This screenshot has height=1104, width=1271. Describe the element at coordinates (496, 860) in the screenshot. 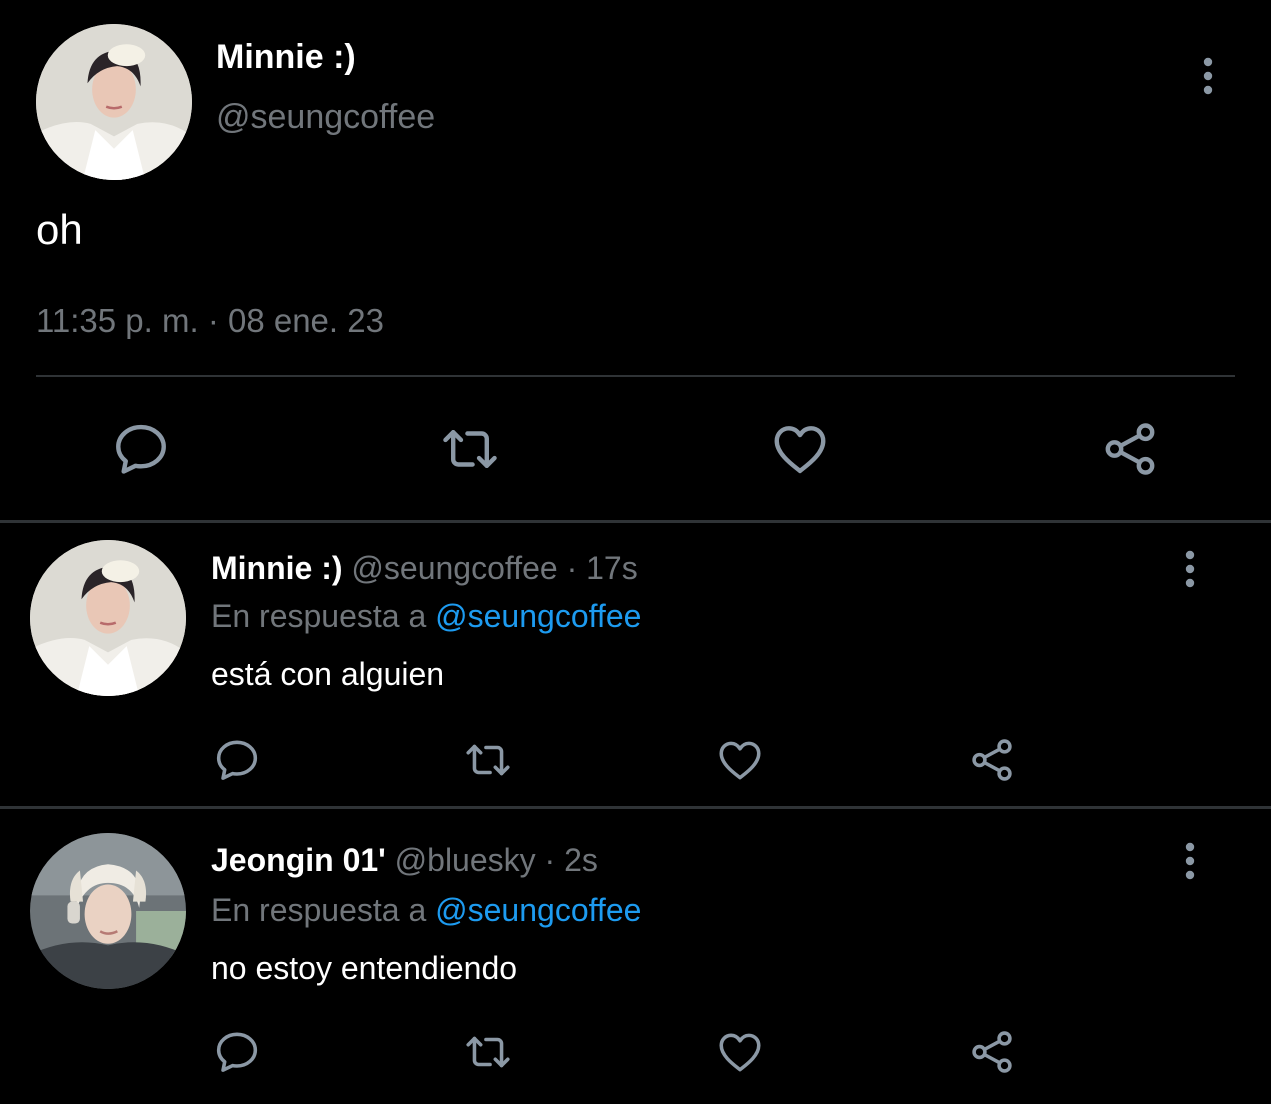

I see `user-handle-time: @bluesky · 2s` at that location.